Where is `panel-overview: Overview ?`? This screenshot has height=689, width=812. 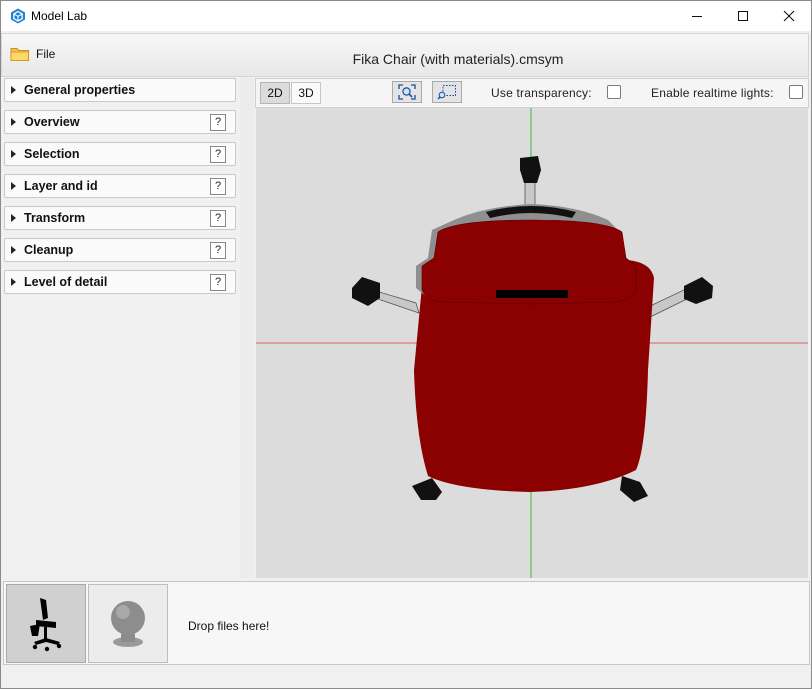 panel-overview: Overview ? is located at coordinates (120, 122).